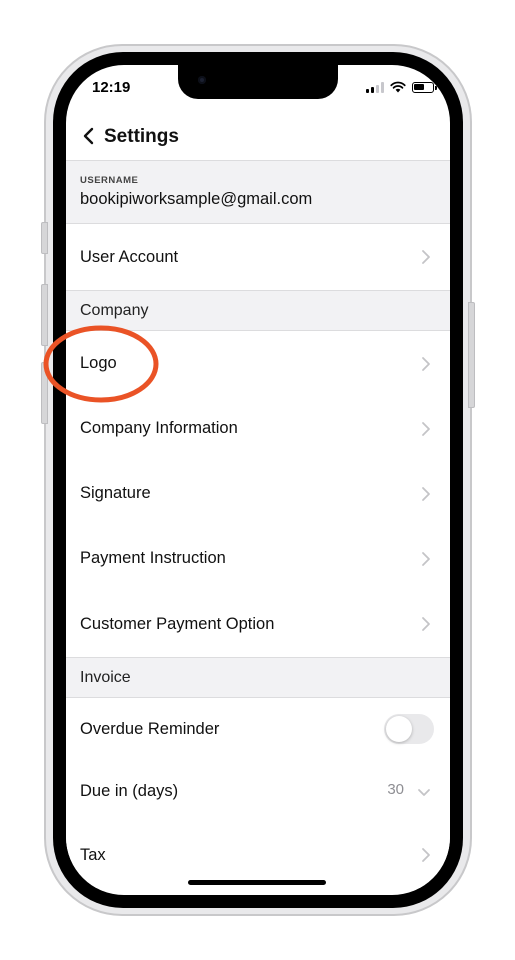  I want to click on volume-up-button, so click(44, 315).